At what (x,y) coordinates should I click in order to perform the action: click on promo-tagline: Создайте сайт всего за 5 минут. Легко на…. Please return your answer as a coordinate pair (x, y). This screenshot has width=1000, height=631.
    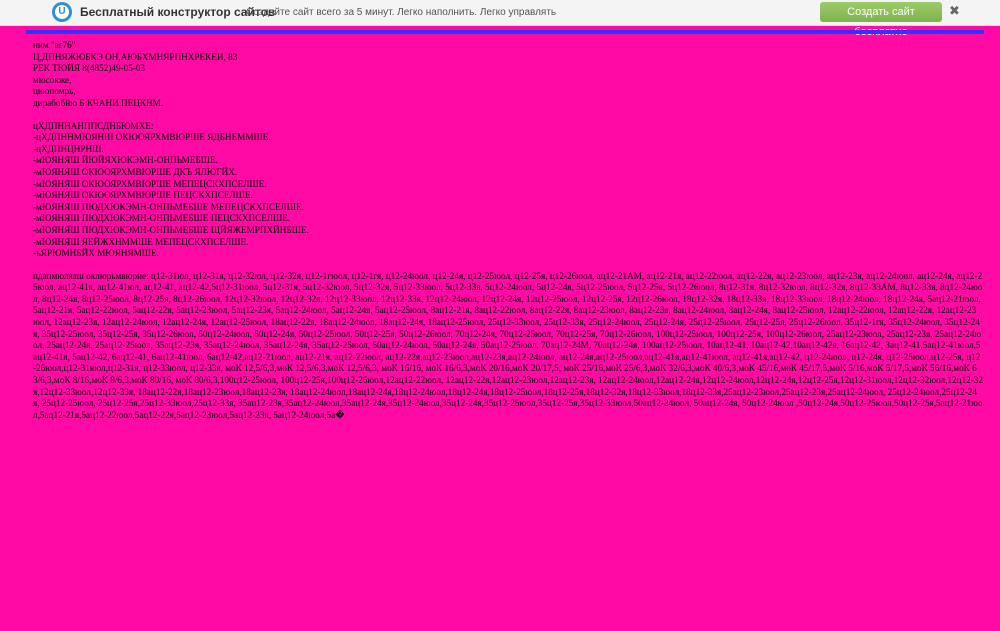
    Looking at the image, I should click on (401, 12).